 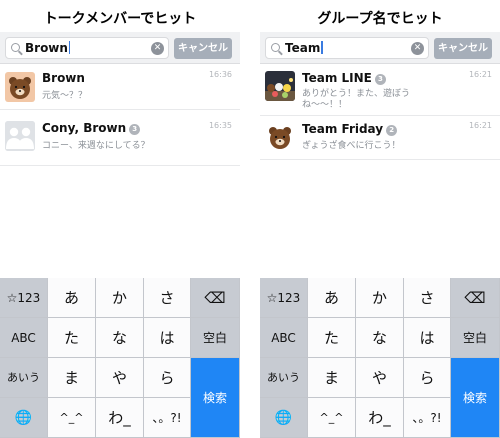 I want to click on chat-message: ぎょうざ食べに行こう！, so click(x=351, y=146).